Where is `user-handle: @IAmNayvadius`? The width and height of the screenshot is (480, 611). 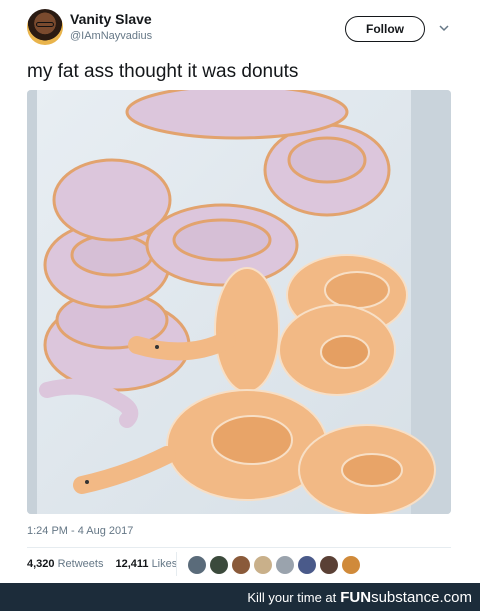
user-handle: @IAmNayvadius is located at coordinates (111, 36).